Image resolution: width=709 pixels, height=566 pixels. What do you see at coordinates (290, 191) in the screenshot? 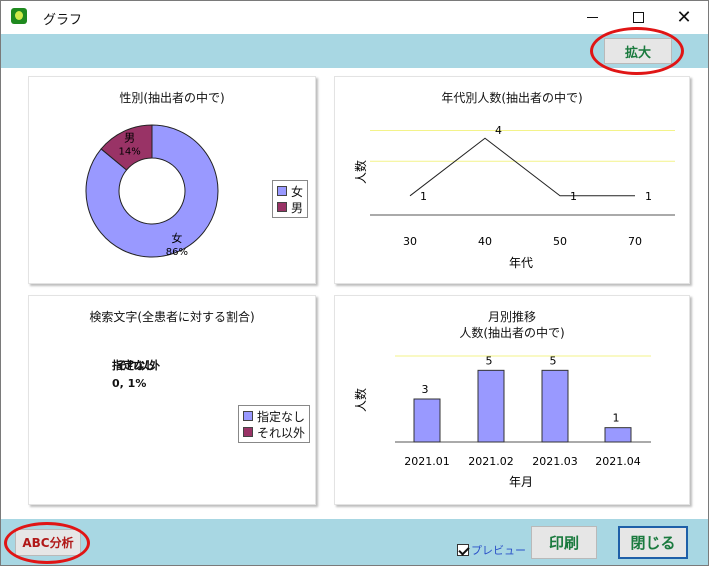
I see `legend-item-female: 女` at bounding box center [290, 191].